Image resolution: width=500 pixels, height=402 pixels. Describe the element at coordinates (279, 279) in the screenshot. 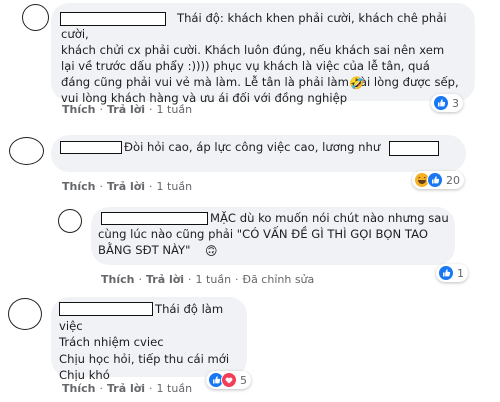

I see `edited-label: Đã chỉnh sửa` at that location.